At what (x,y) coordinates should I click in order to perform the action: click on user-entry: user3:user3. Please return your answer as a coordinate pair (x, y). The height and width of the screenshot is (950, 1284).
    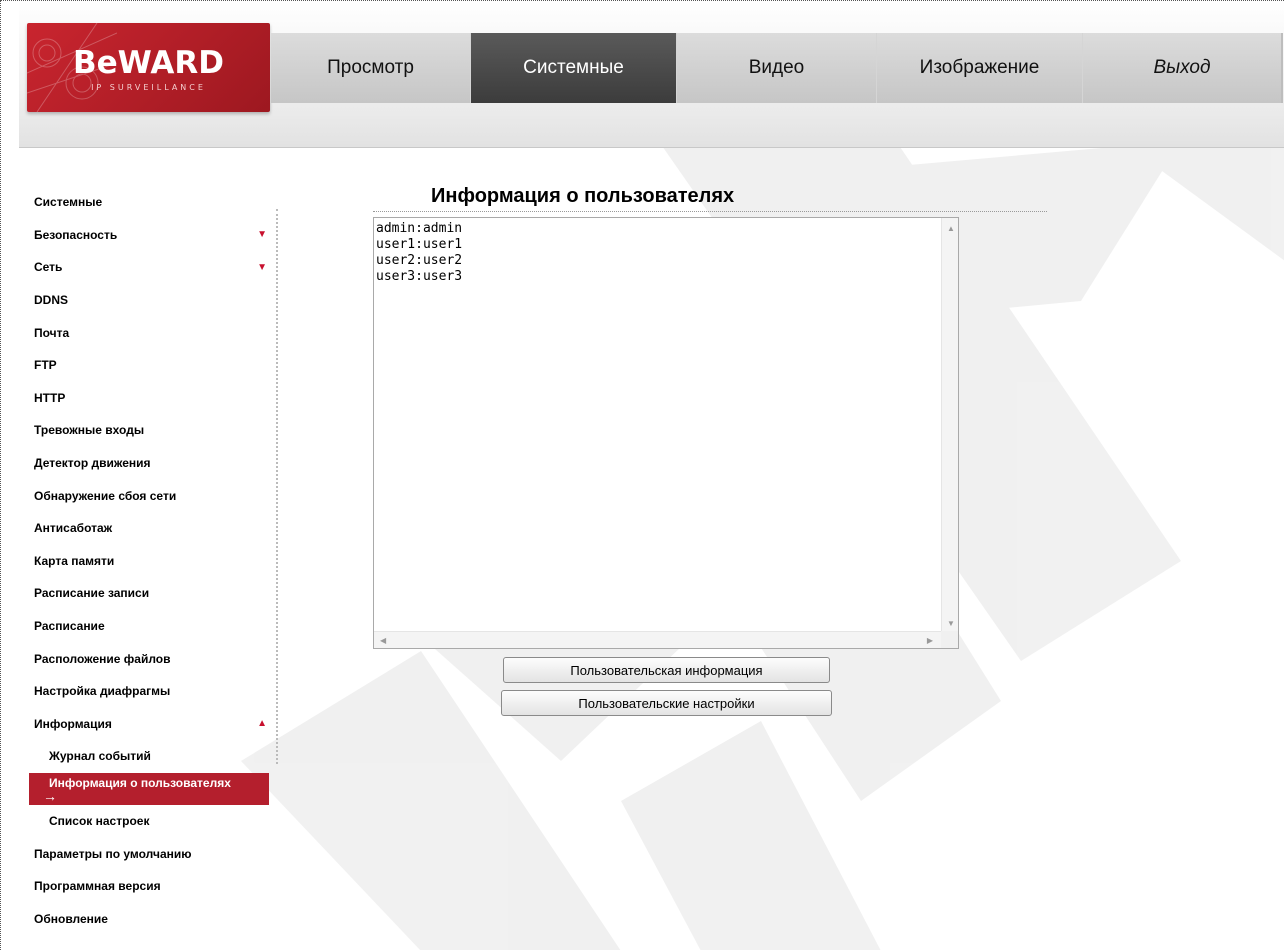
    Looking at the image, I should click on (419, 276).